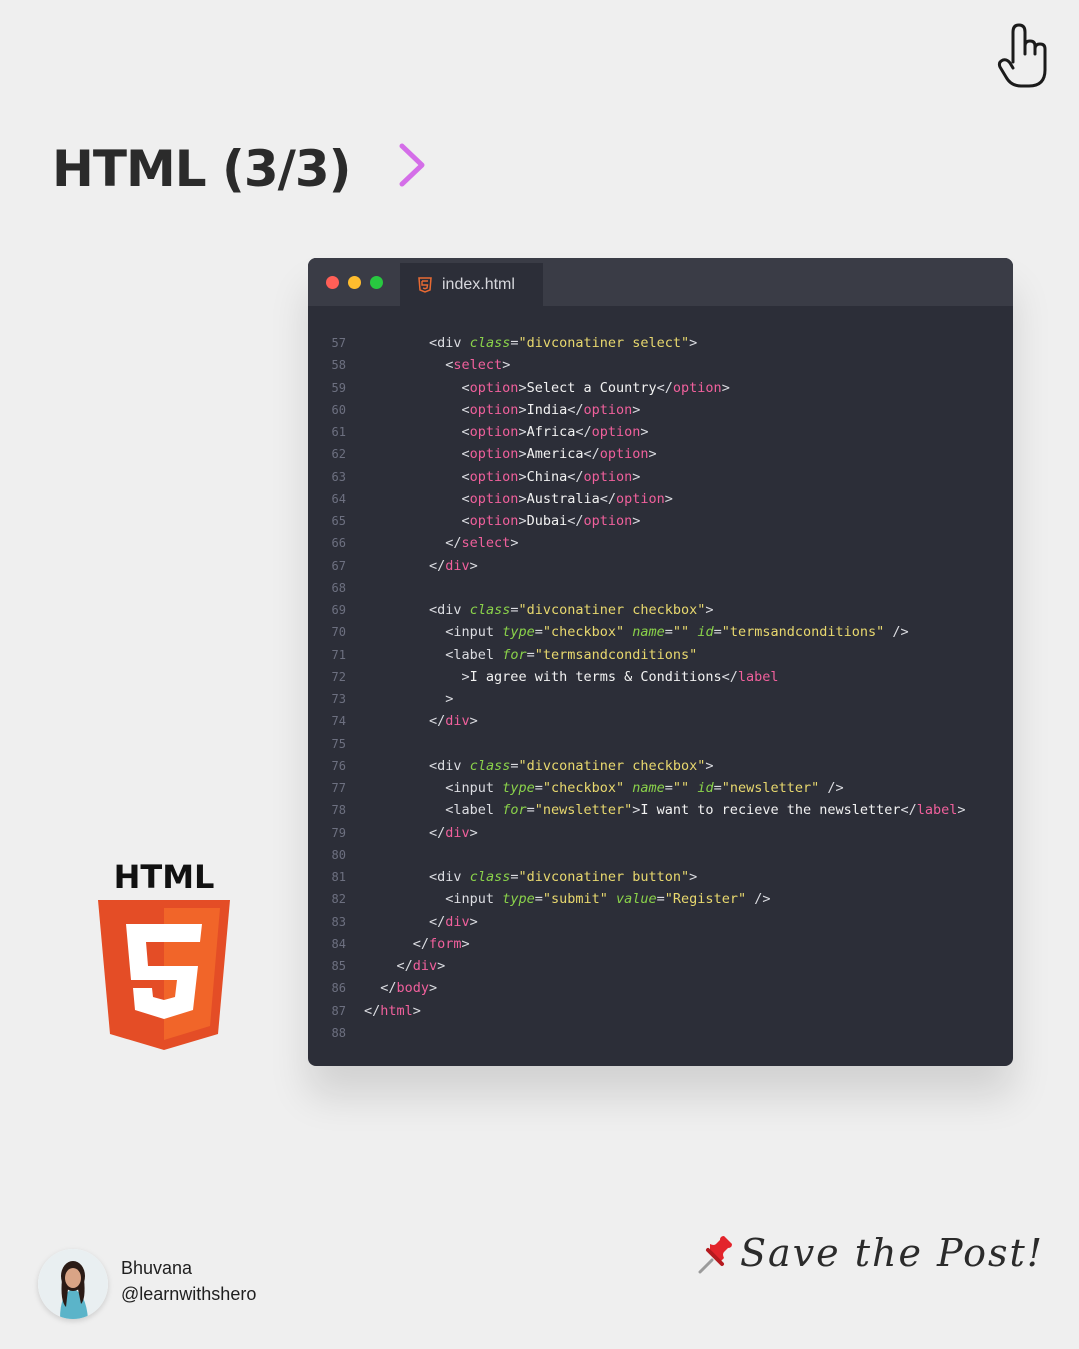  I want to click on code-tag: html, so click(396, 1010).